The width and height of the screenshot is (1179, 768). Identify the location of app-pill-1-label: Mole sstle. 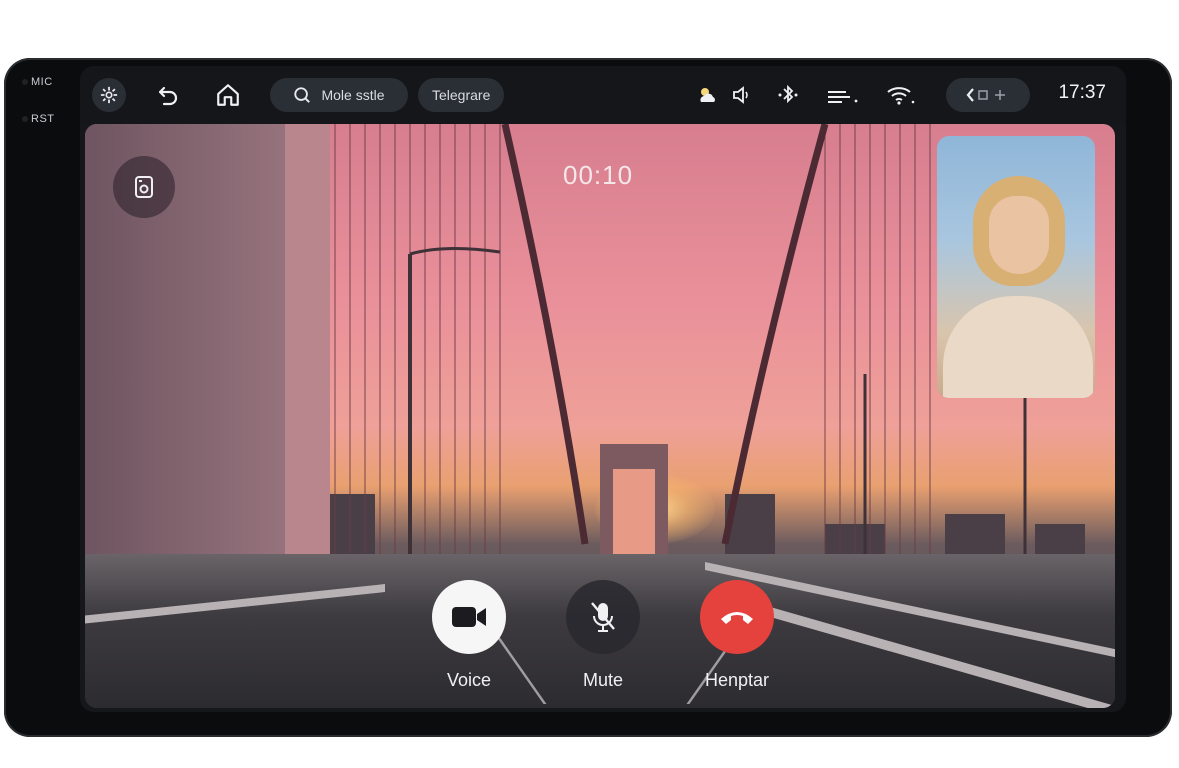
(353, 95).